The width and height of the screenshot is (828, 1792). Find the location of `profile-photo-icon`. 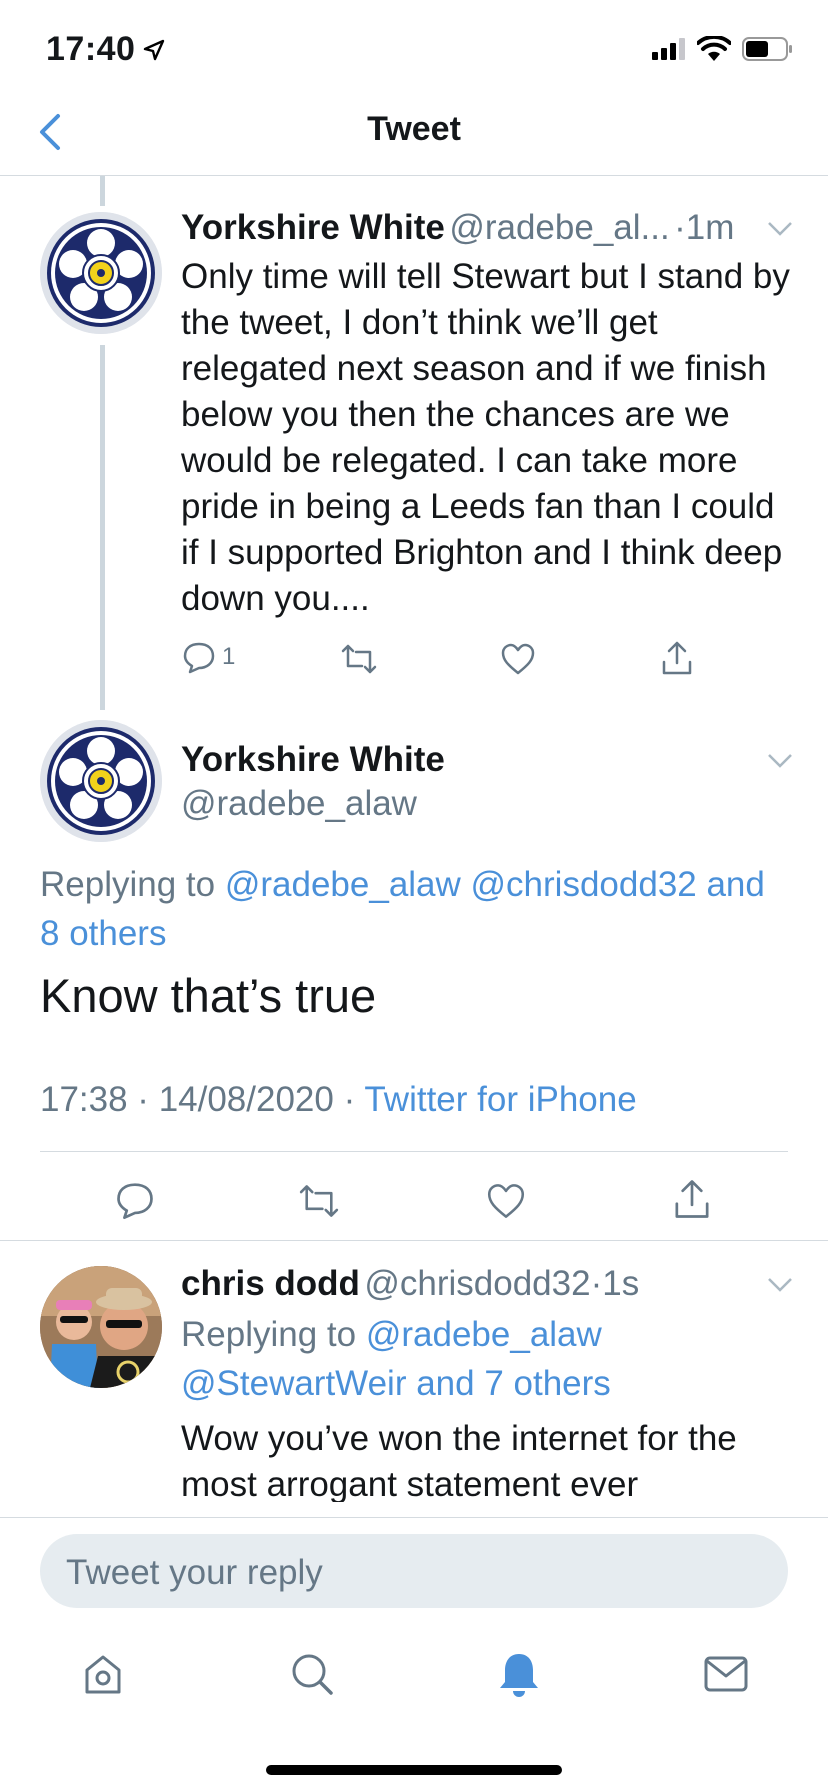

profile-photo-icon is located at coordinates (101, 1327).